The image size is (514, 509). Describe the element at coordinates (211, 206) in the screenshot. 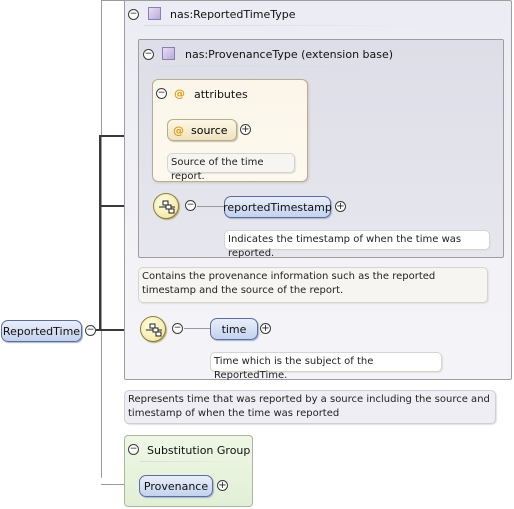

I see `ext-sequence-connector` at that location.